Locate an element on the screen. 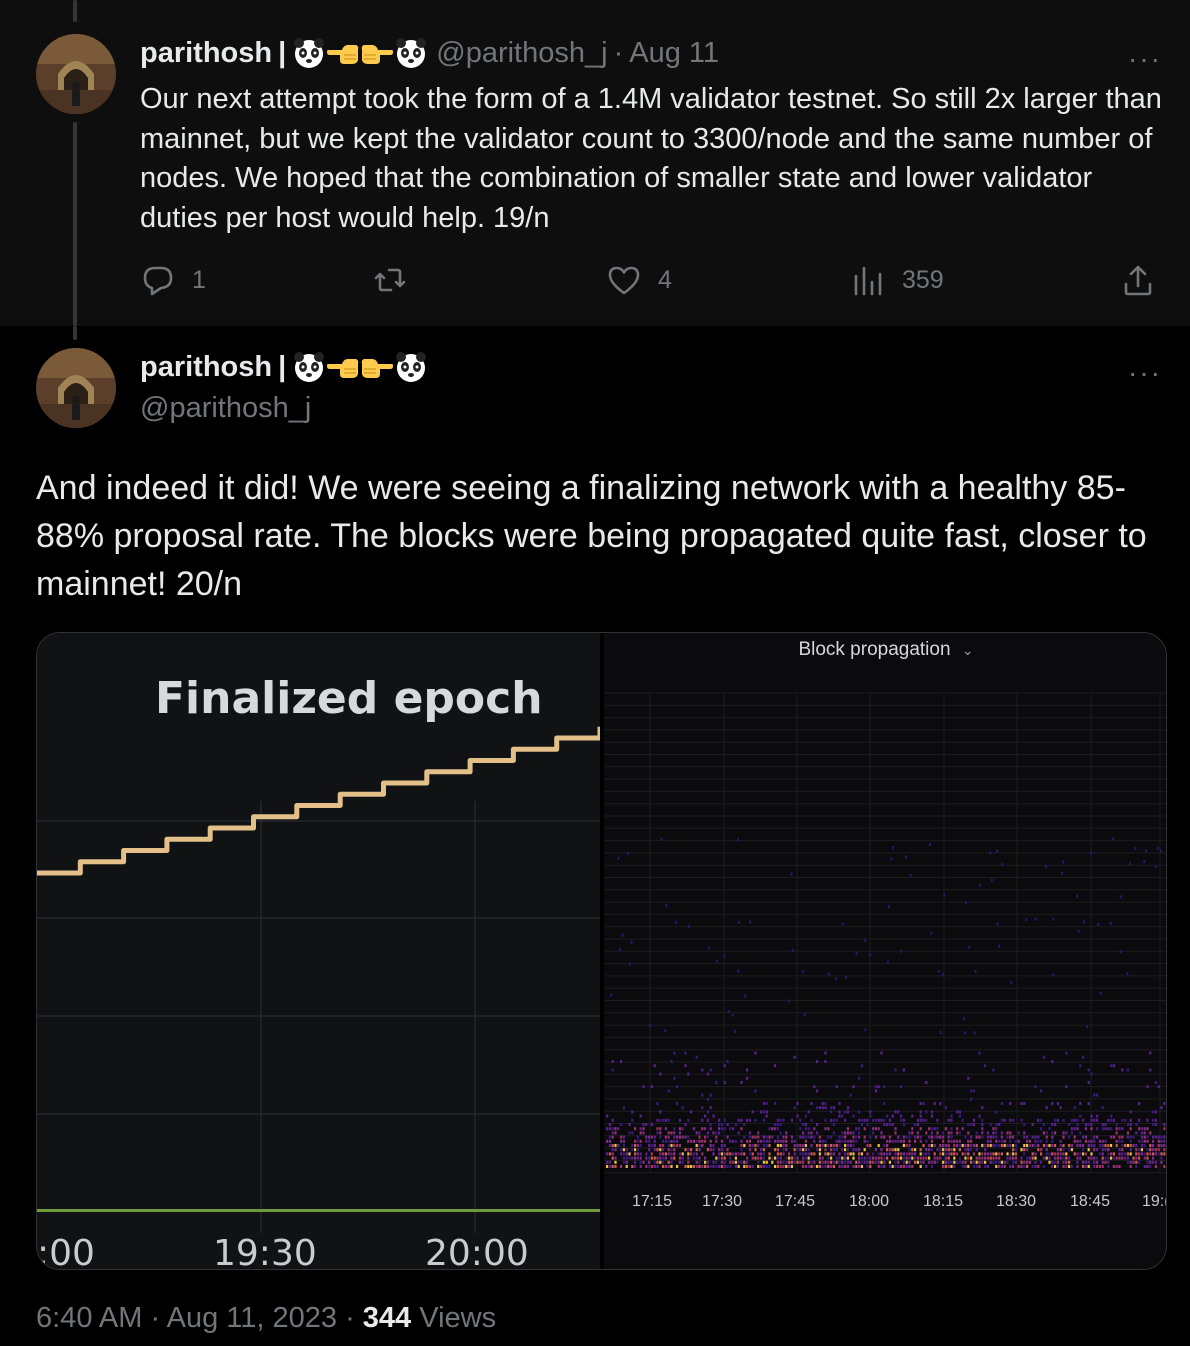  views-button: 359 is located at coordinates (897, 280).